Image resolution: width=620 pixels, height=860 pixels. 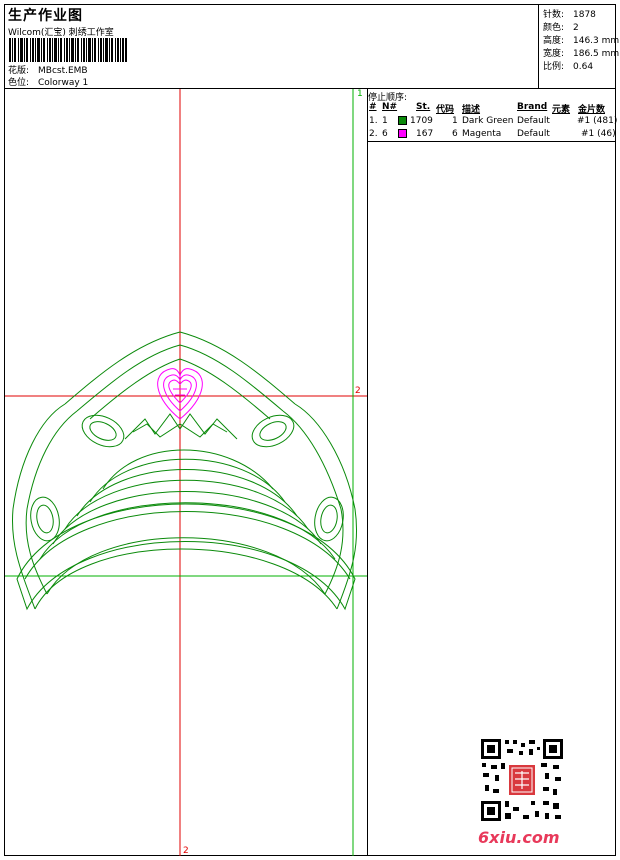 What do you see at coordinates (581, 41) in the screenshot?
I see `stat-height: 高度: 146.3 mm` at bounding box center [581, 41].